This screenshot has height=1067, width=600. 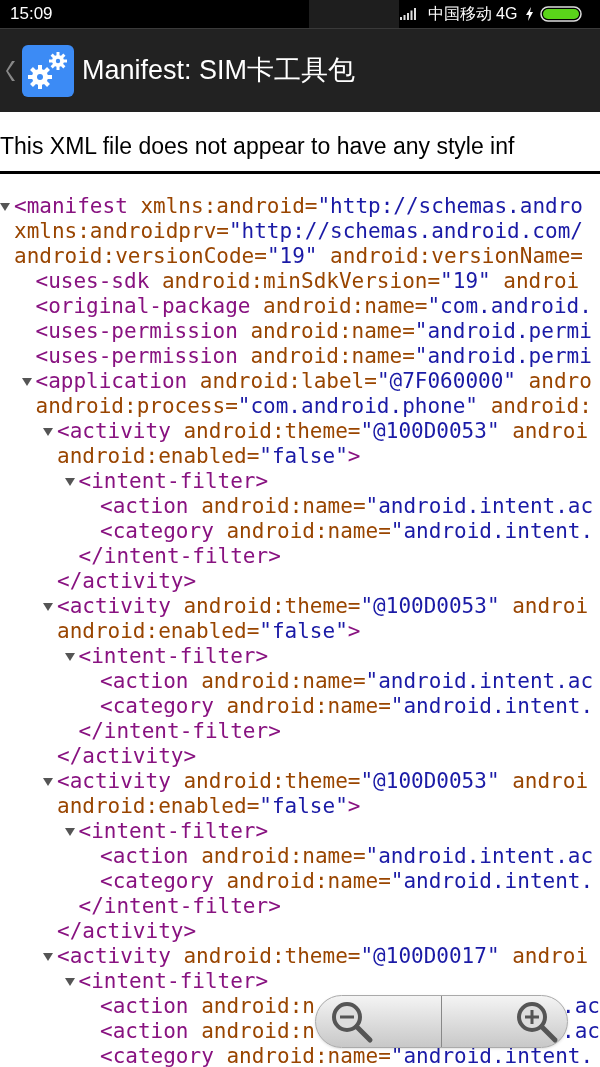 I want to click on xml-code-line: <uses-sdk android:minSdkVersion="19" androi, so click(x=307, y=281).